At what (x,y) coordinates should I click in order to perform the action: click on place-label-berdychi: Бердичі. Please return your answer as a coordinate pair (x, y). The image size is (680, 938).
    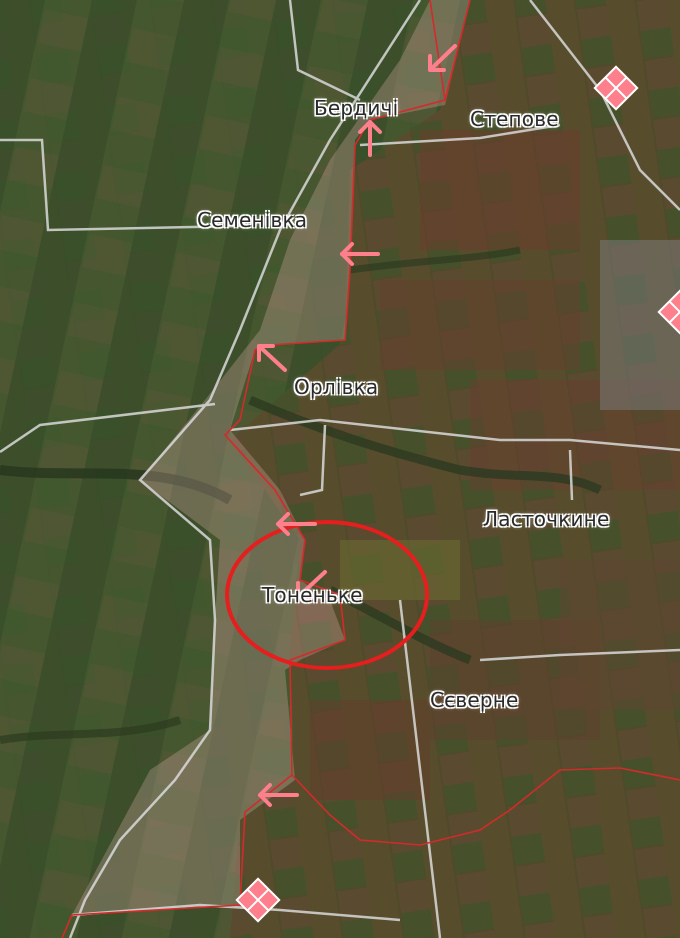
    Looking at the image, I should click on (356, 108).